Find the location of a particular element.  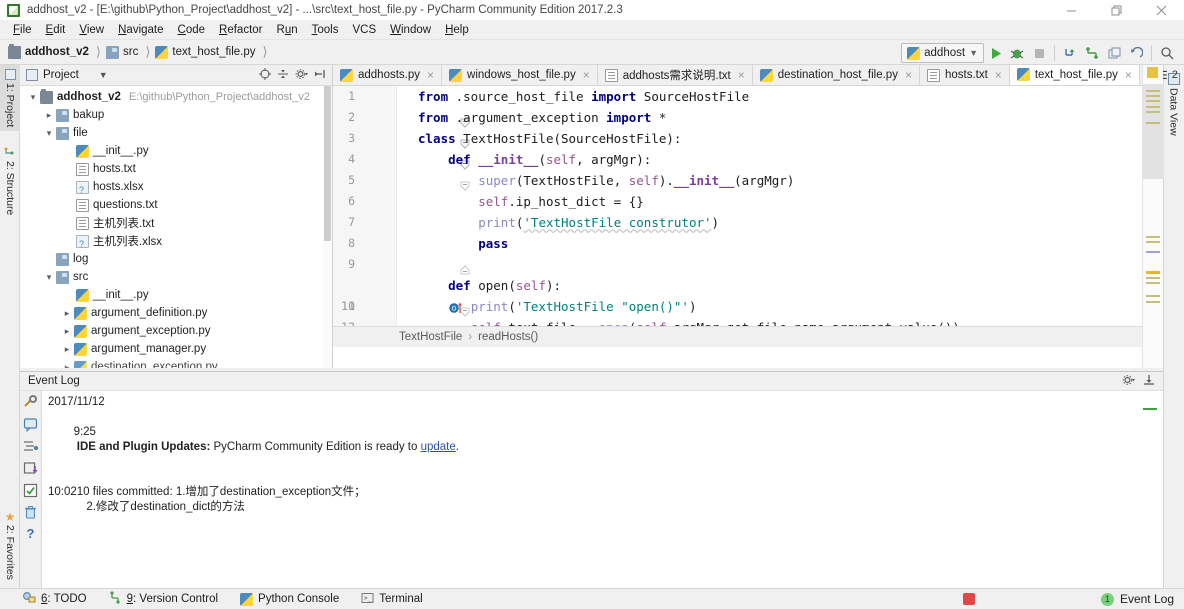

menu-navigate: Navigate is located at coordinates (140, 30).